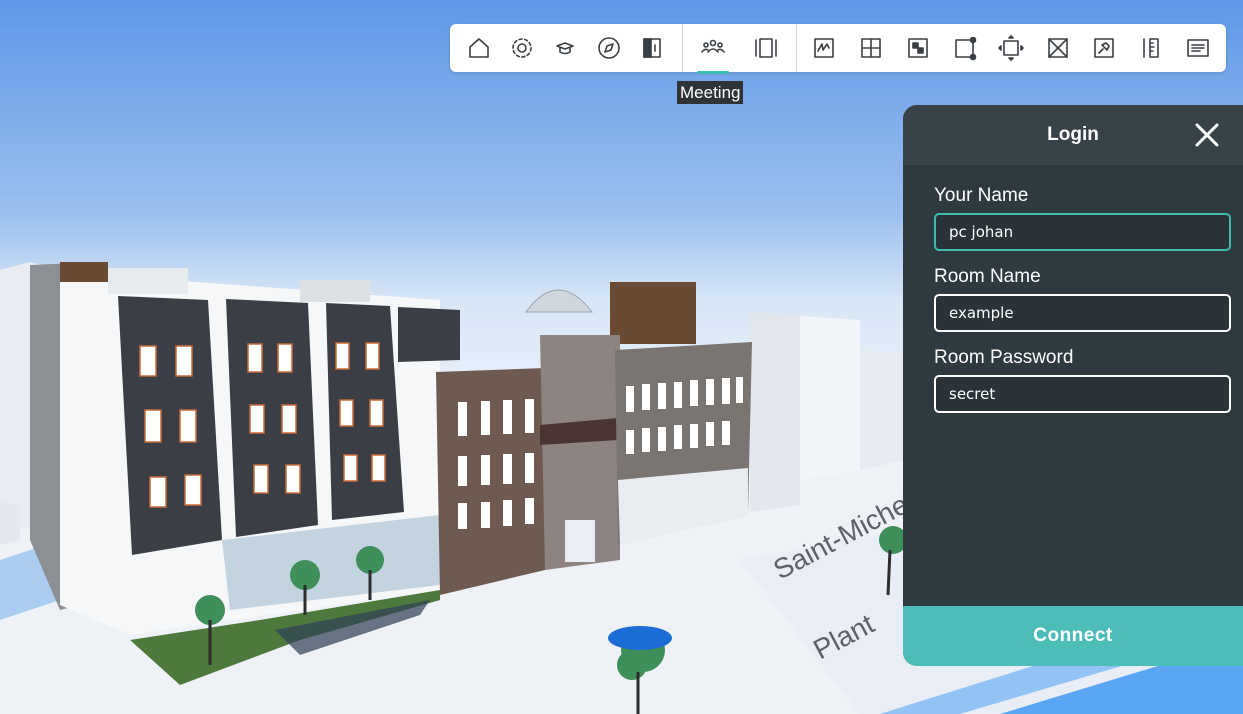 The image size is (1243, 714). Describe the element at coordinates (1207, 135) in the screenshot. I see `close-icon` at that location.